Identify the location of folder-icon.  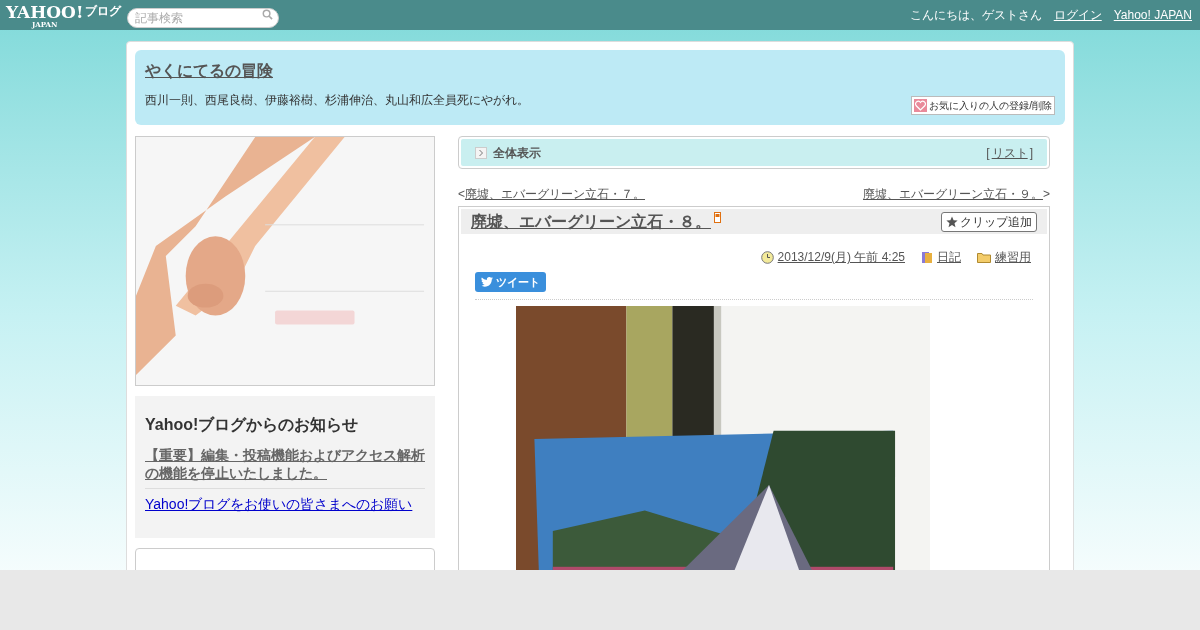
(984, 257).